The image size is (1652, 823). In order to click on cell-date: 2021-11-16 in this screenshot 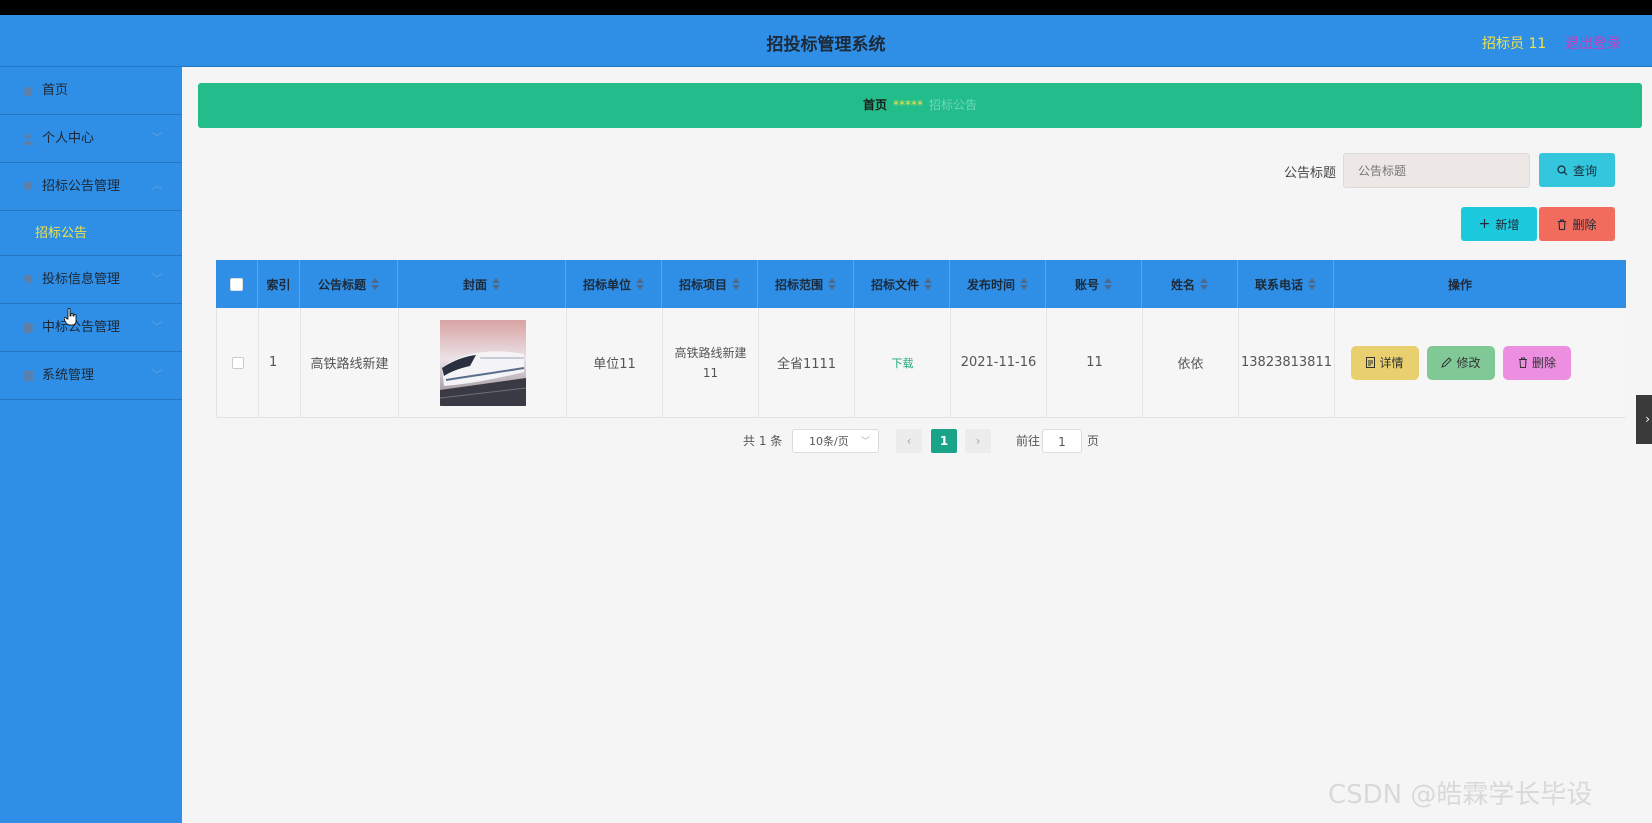, I will do `click(999, 362)`.